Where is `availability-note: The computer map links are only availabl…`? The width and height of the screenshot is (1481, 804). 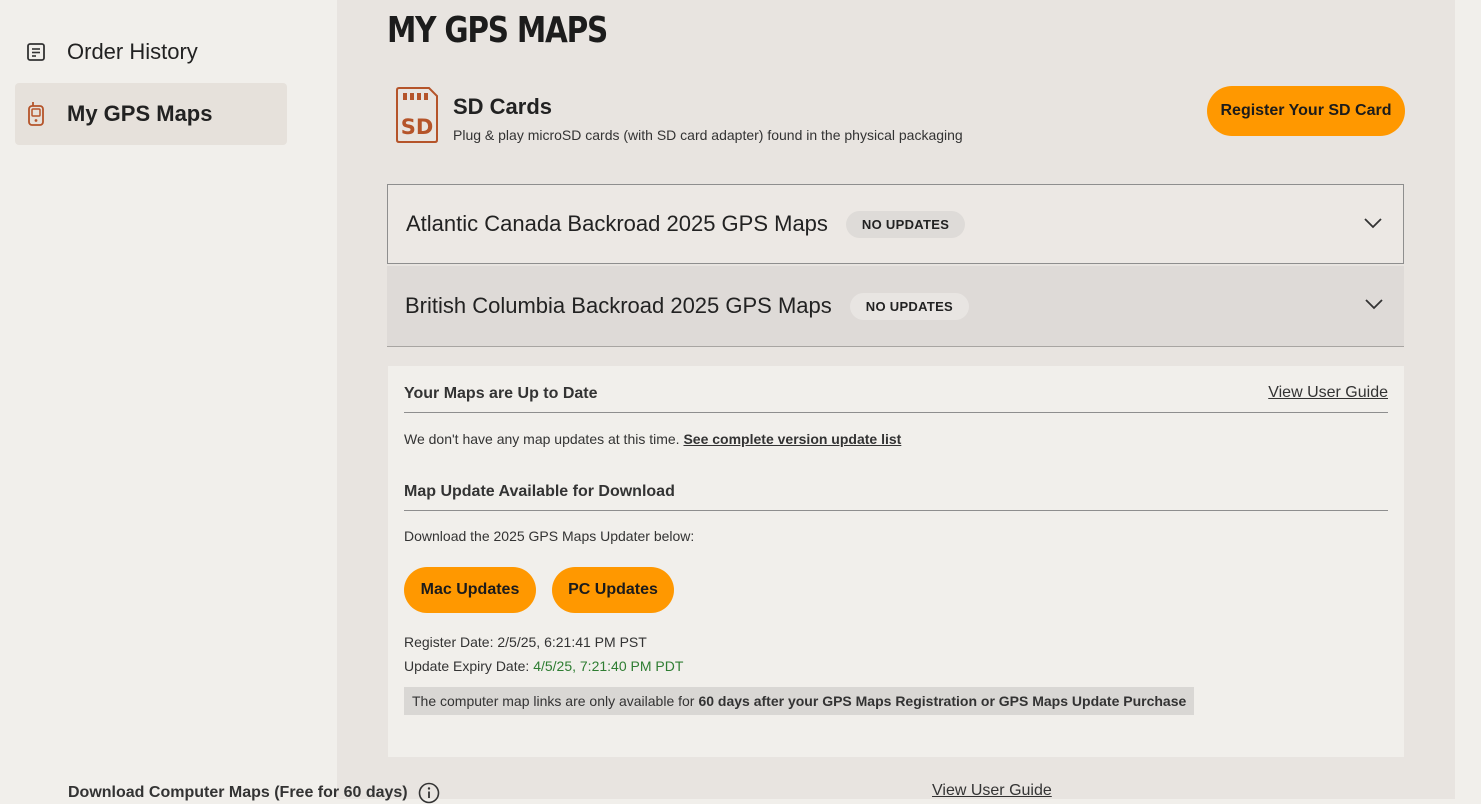 availability-note: The computer map links are only availabl… is located at coordinates (799, 701).